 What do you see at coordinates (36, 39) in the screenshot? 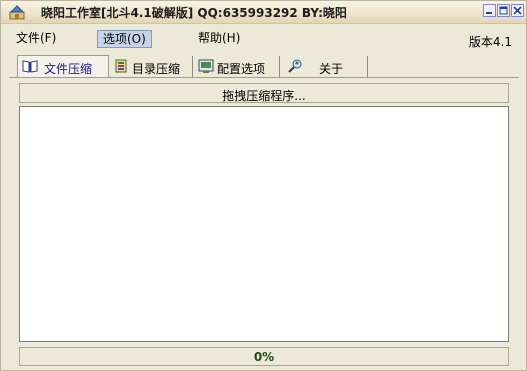
I see `menu-file: 文件(F)` at bounding box center [36, 39].